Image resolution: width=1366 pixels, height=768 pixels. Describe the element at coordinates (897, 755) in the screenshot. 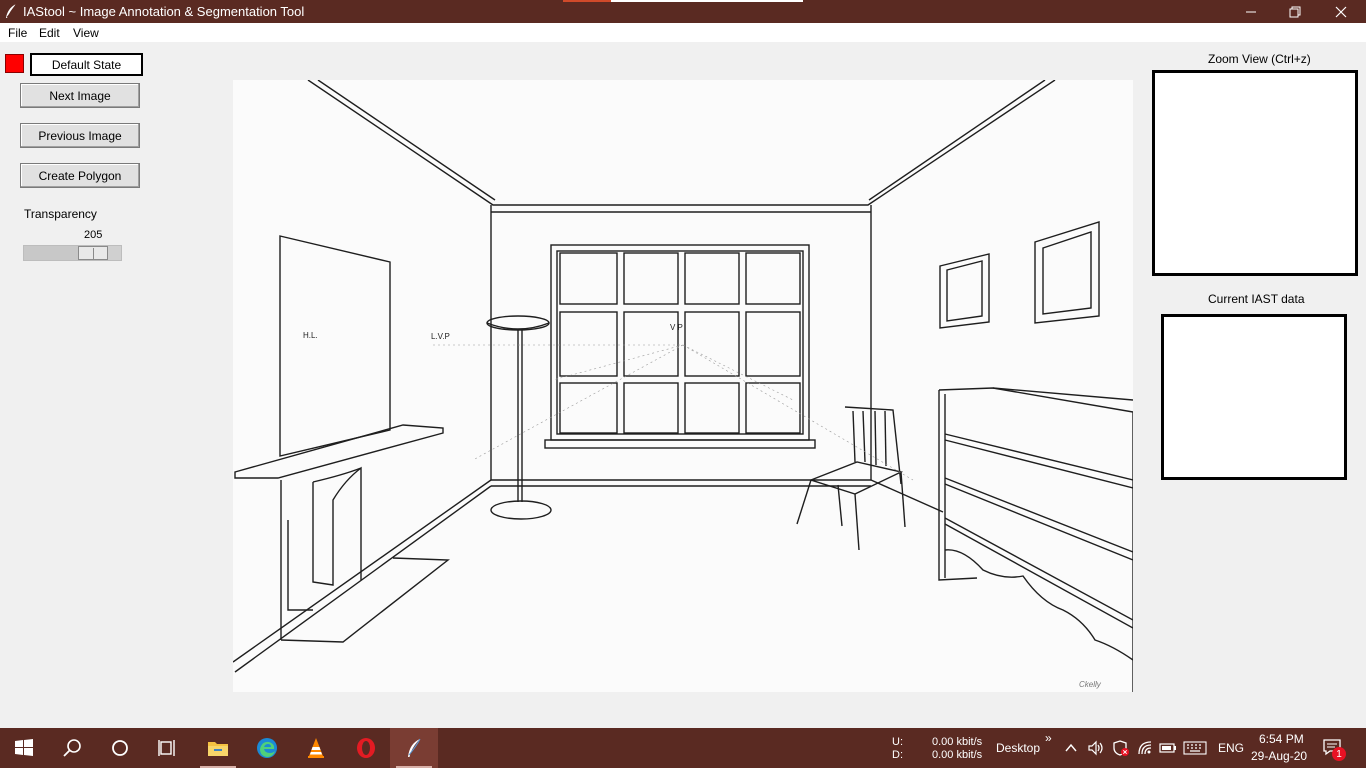

I see `net-down-label: D:` at that location.